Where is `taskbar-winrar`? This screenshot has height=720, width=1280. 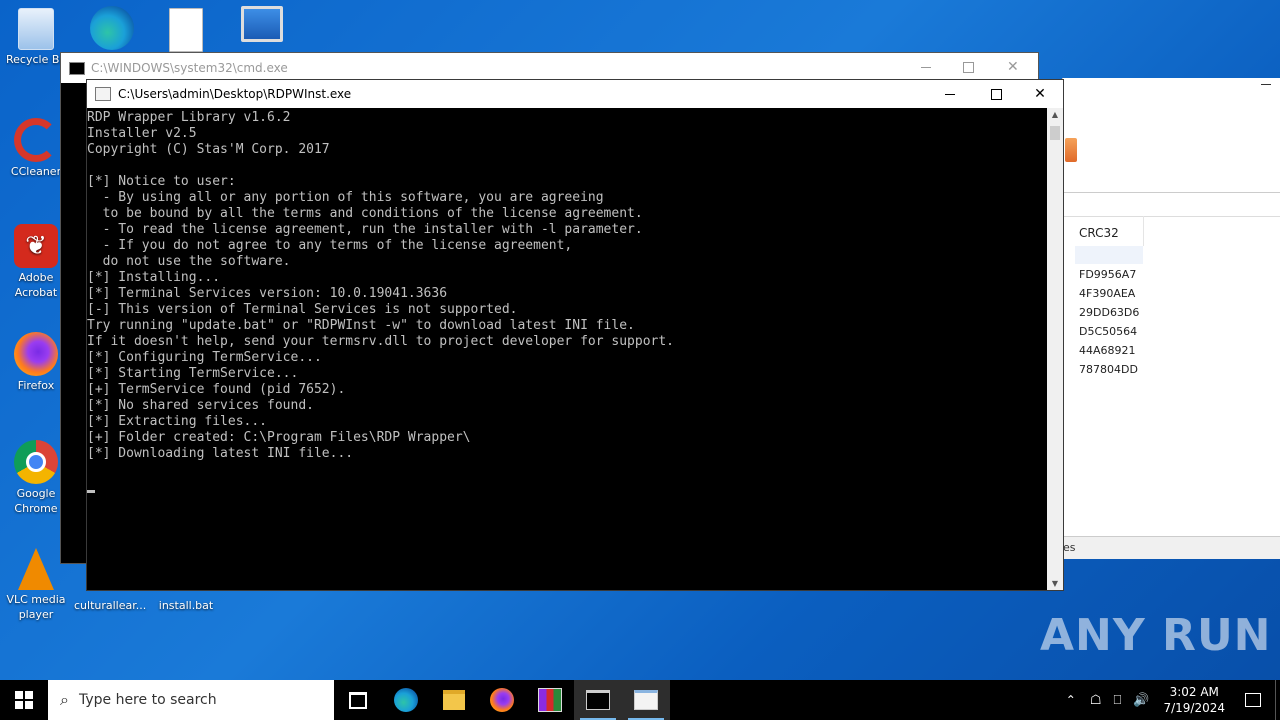
taskbar-winrar is located at coordinates (550, 700).